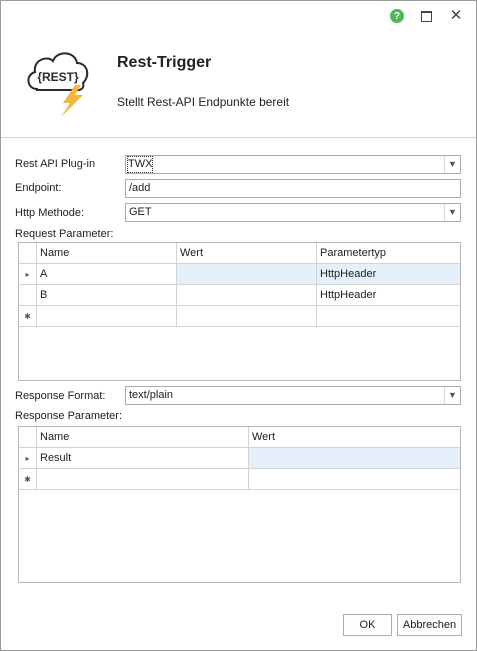  What do you see at coordinates (55, 164) in the screenshot?
I see `plugin-label: Rest API Plug-in` at bounding box center [55, 164].